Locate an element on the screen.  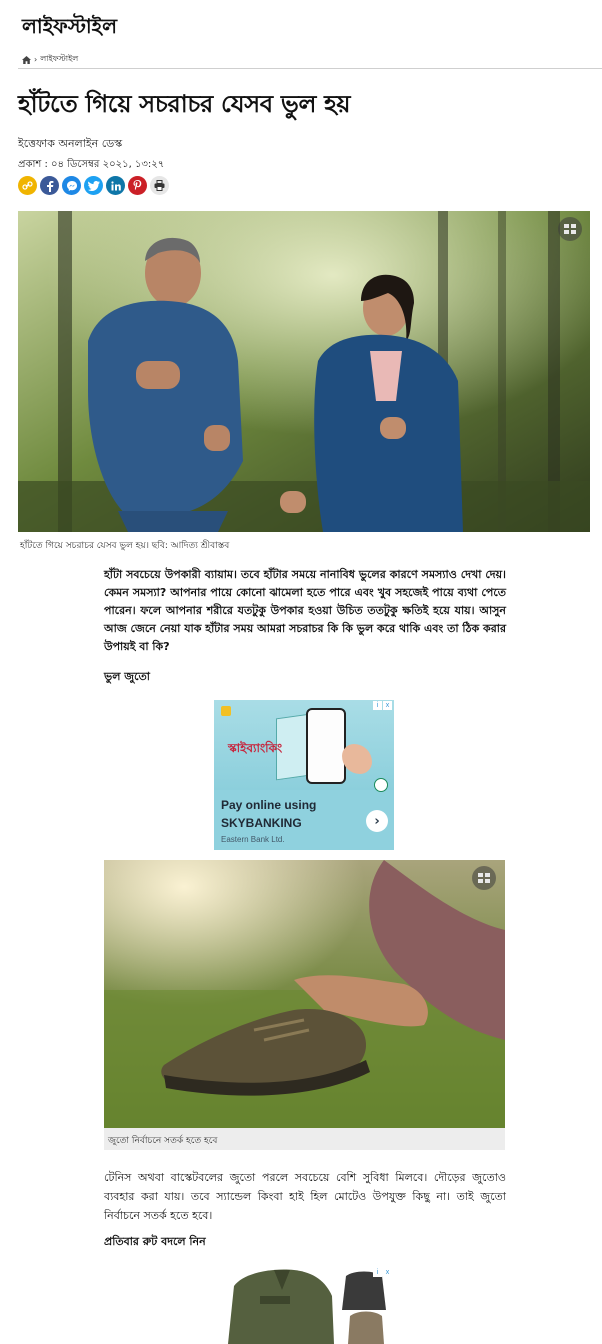
article-headline: হাঁটতে গিয়ে সচরাচর যেসব ভুল হয় is located at coordinates (184, 104).